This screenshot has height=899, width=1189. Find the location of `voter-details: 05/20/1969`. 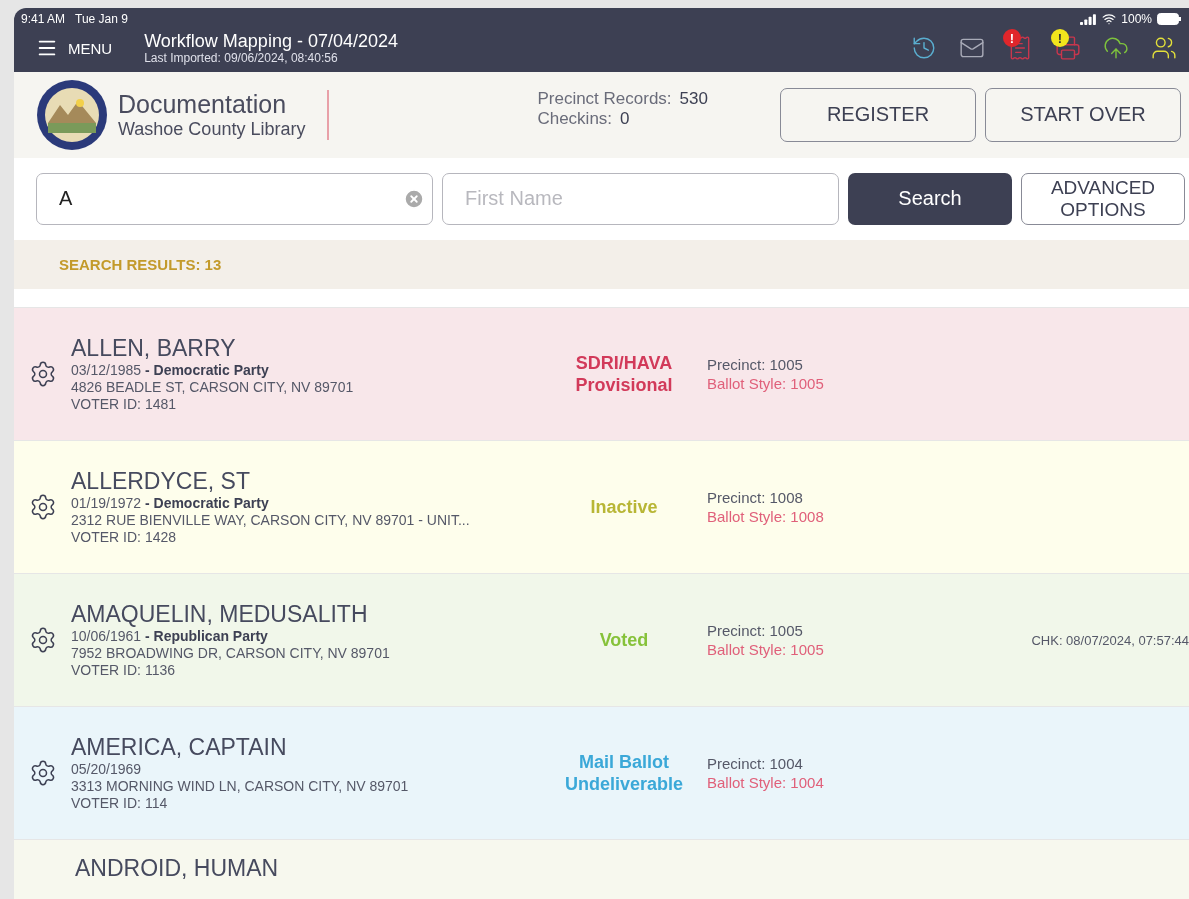

voter-details: 05/20/1969 is located at coordinates (107, 769).